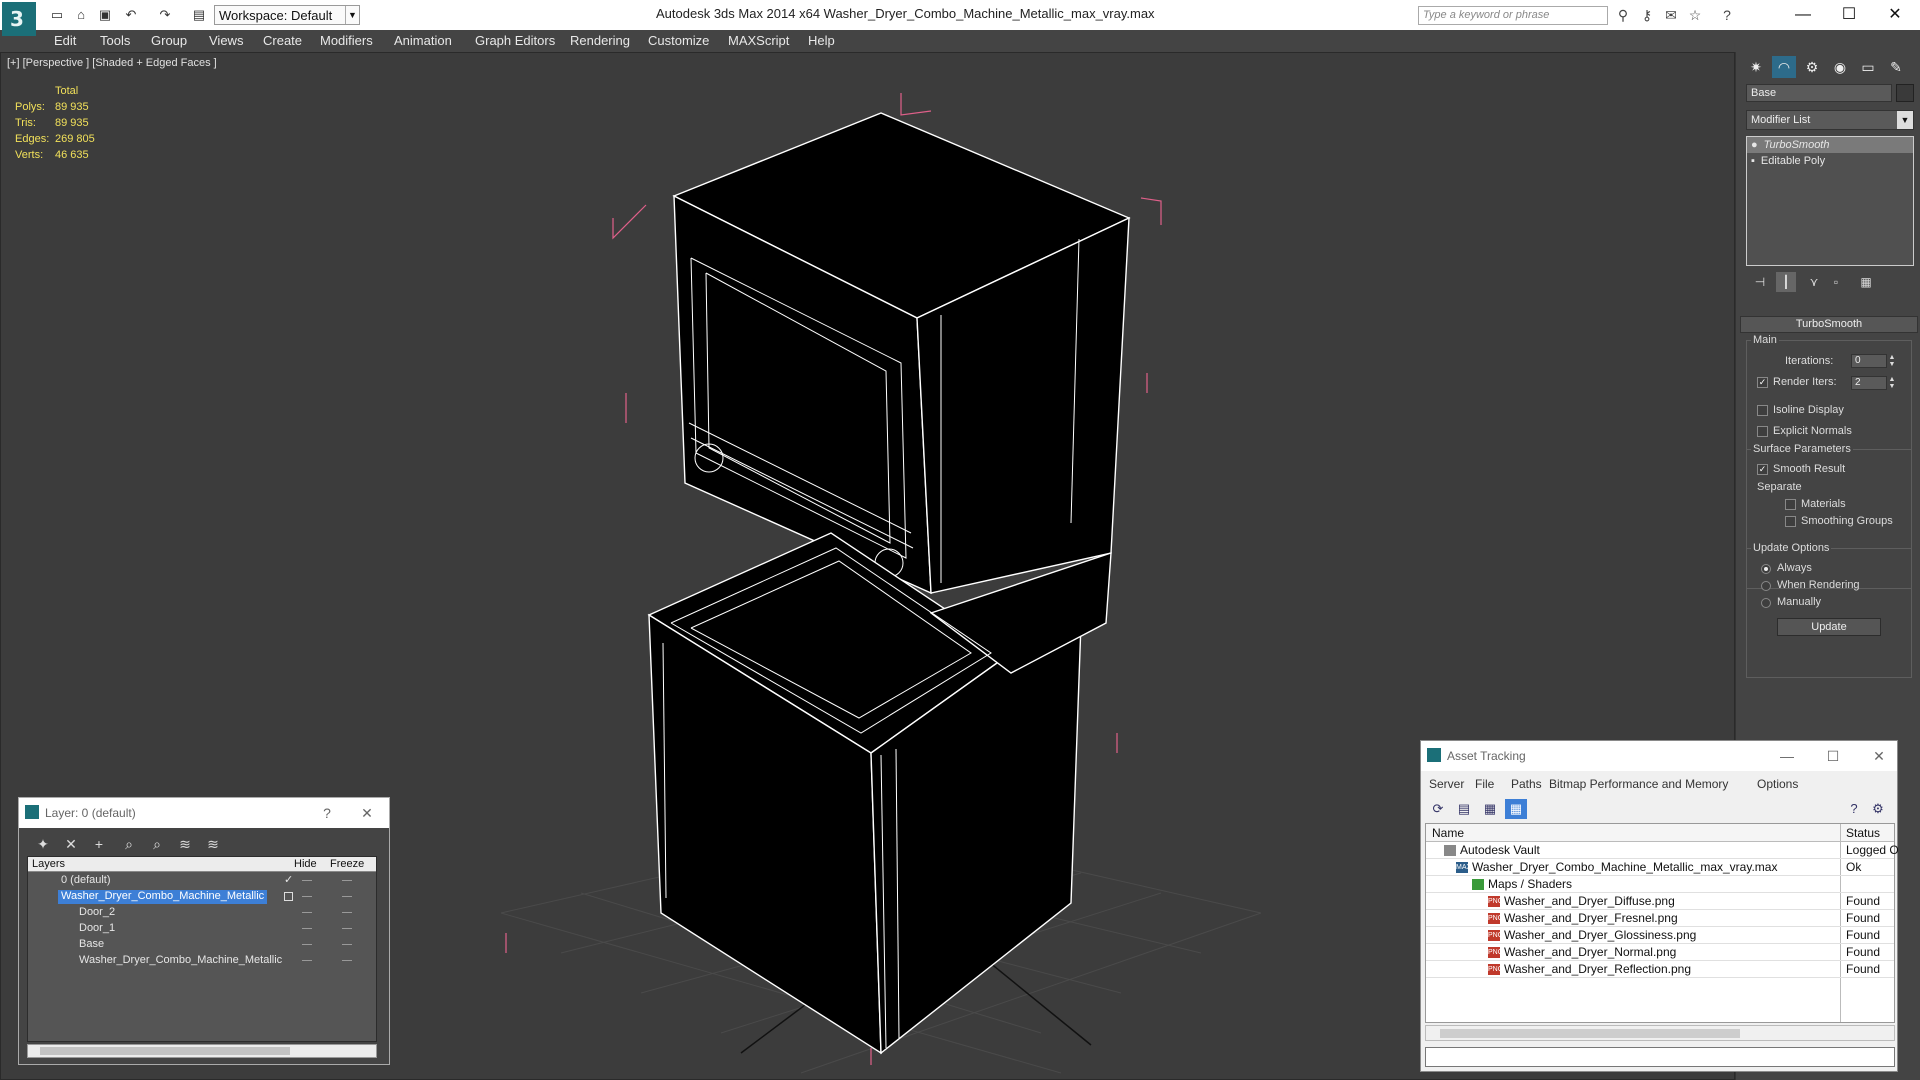  Describe the element at coordinates (1784, 67) in the screenshot. I see `modify-tab-icon: ◠` at that location.